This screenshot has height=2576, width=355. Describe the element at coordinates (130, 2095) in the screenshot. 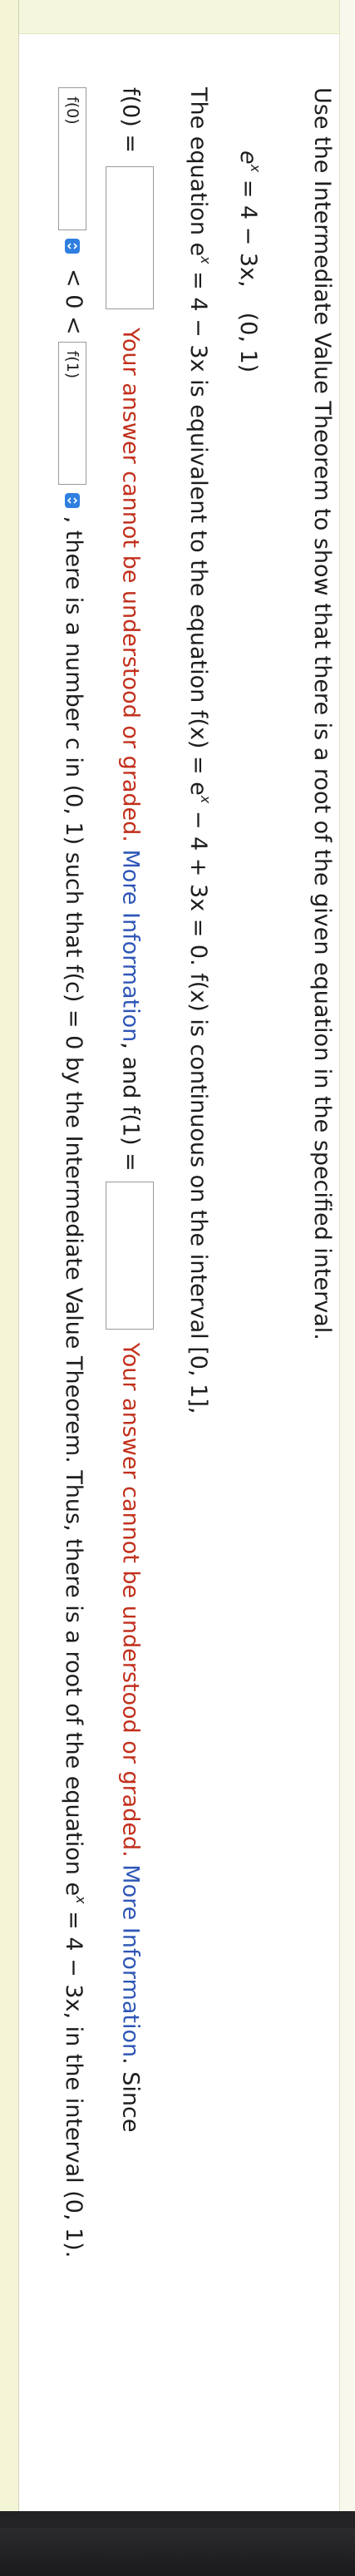

I see `since-text: . Since` at that location.